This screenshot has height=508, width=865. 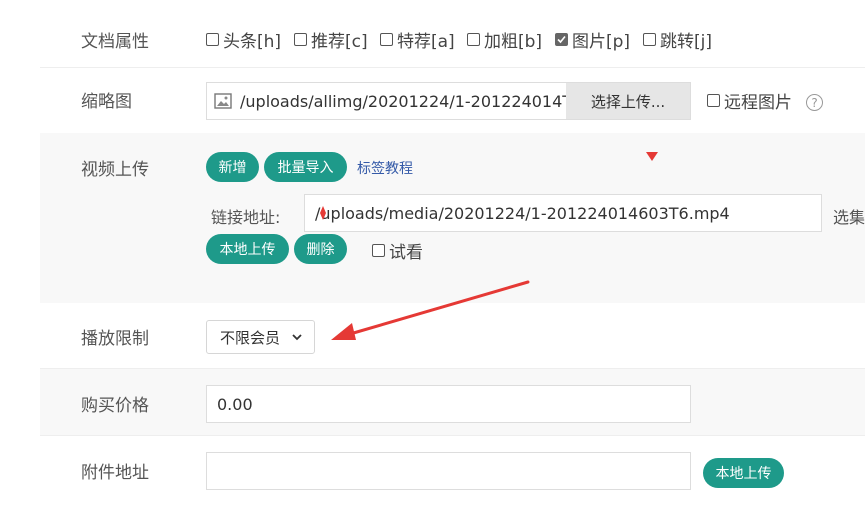 I want to click on remote-image-checkbox: 远程图片, so click(x=749, y=100).